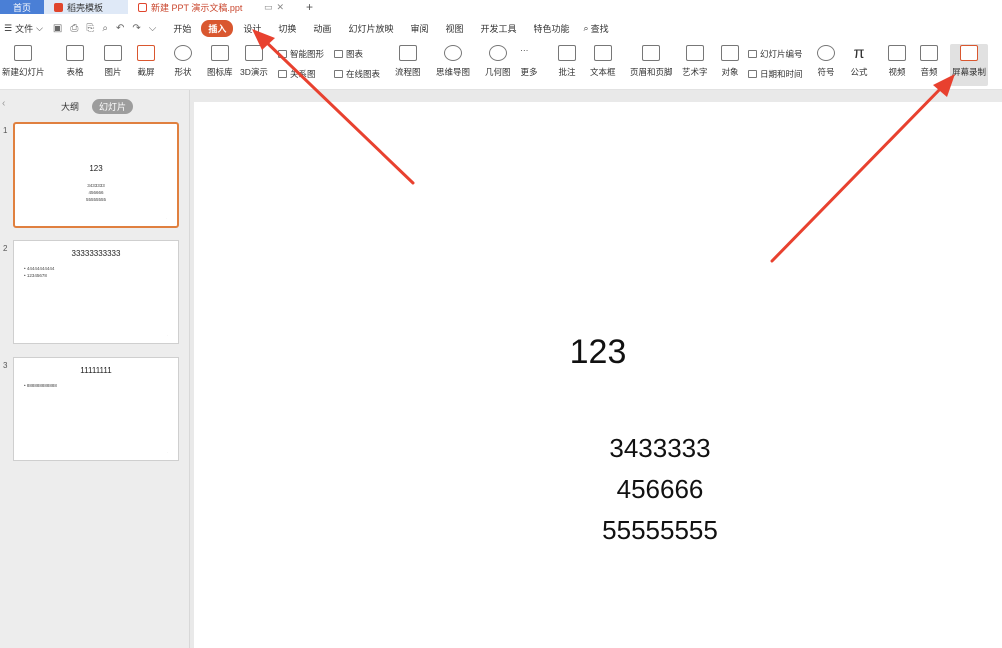 This screenshot has height=648, width=1002. Describe the element at coordinates (57, 28) in the screenshot. I see `save-icon: ▣` at that location.